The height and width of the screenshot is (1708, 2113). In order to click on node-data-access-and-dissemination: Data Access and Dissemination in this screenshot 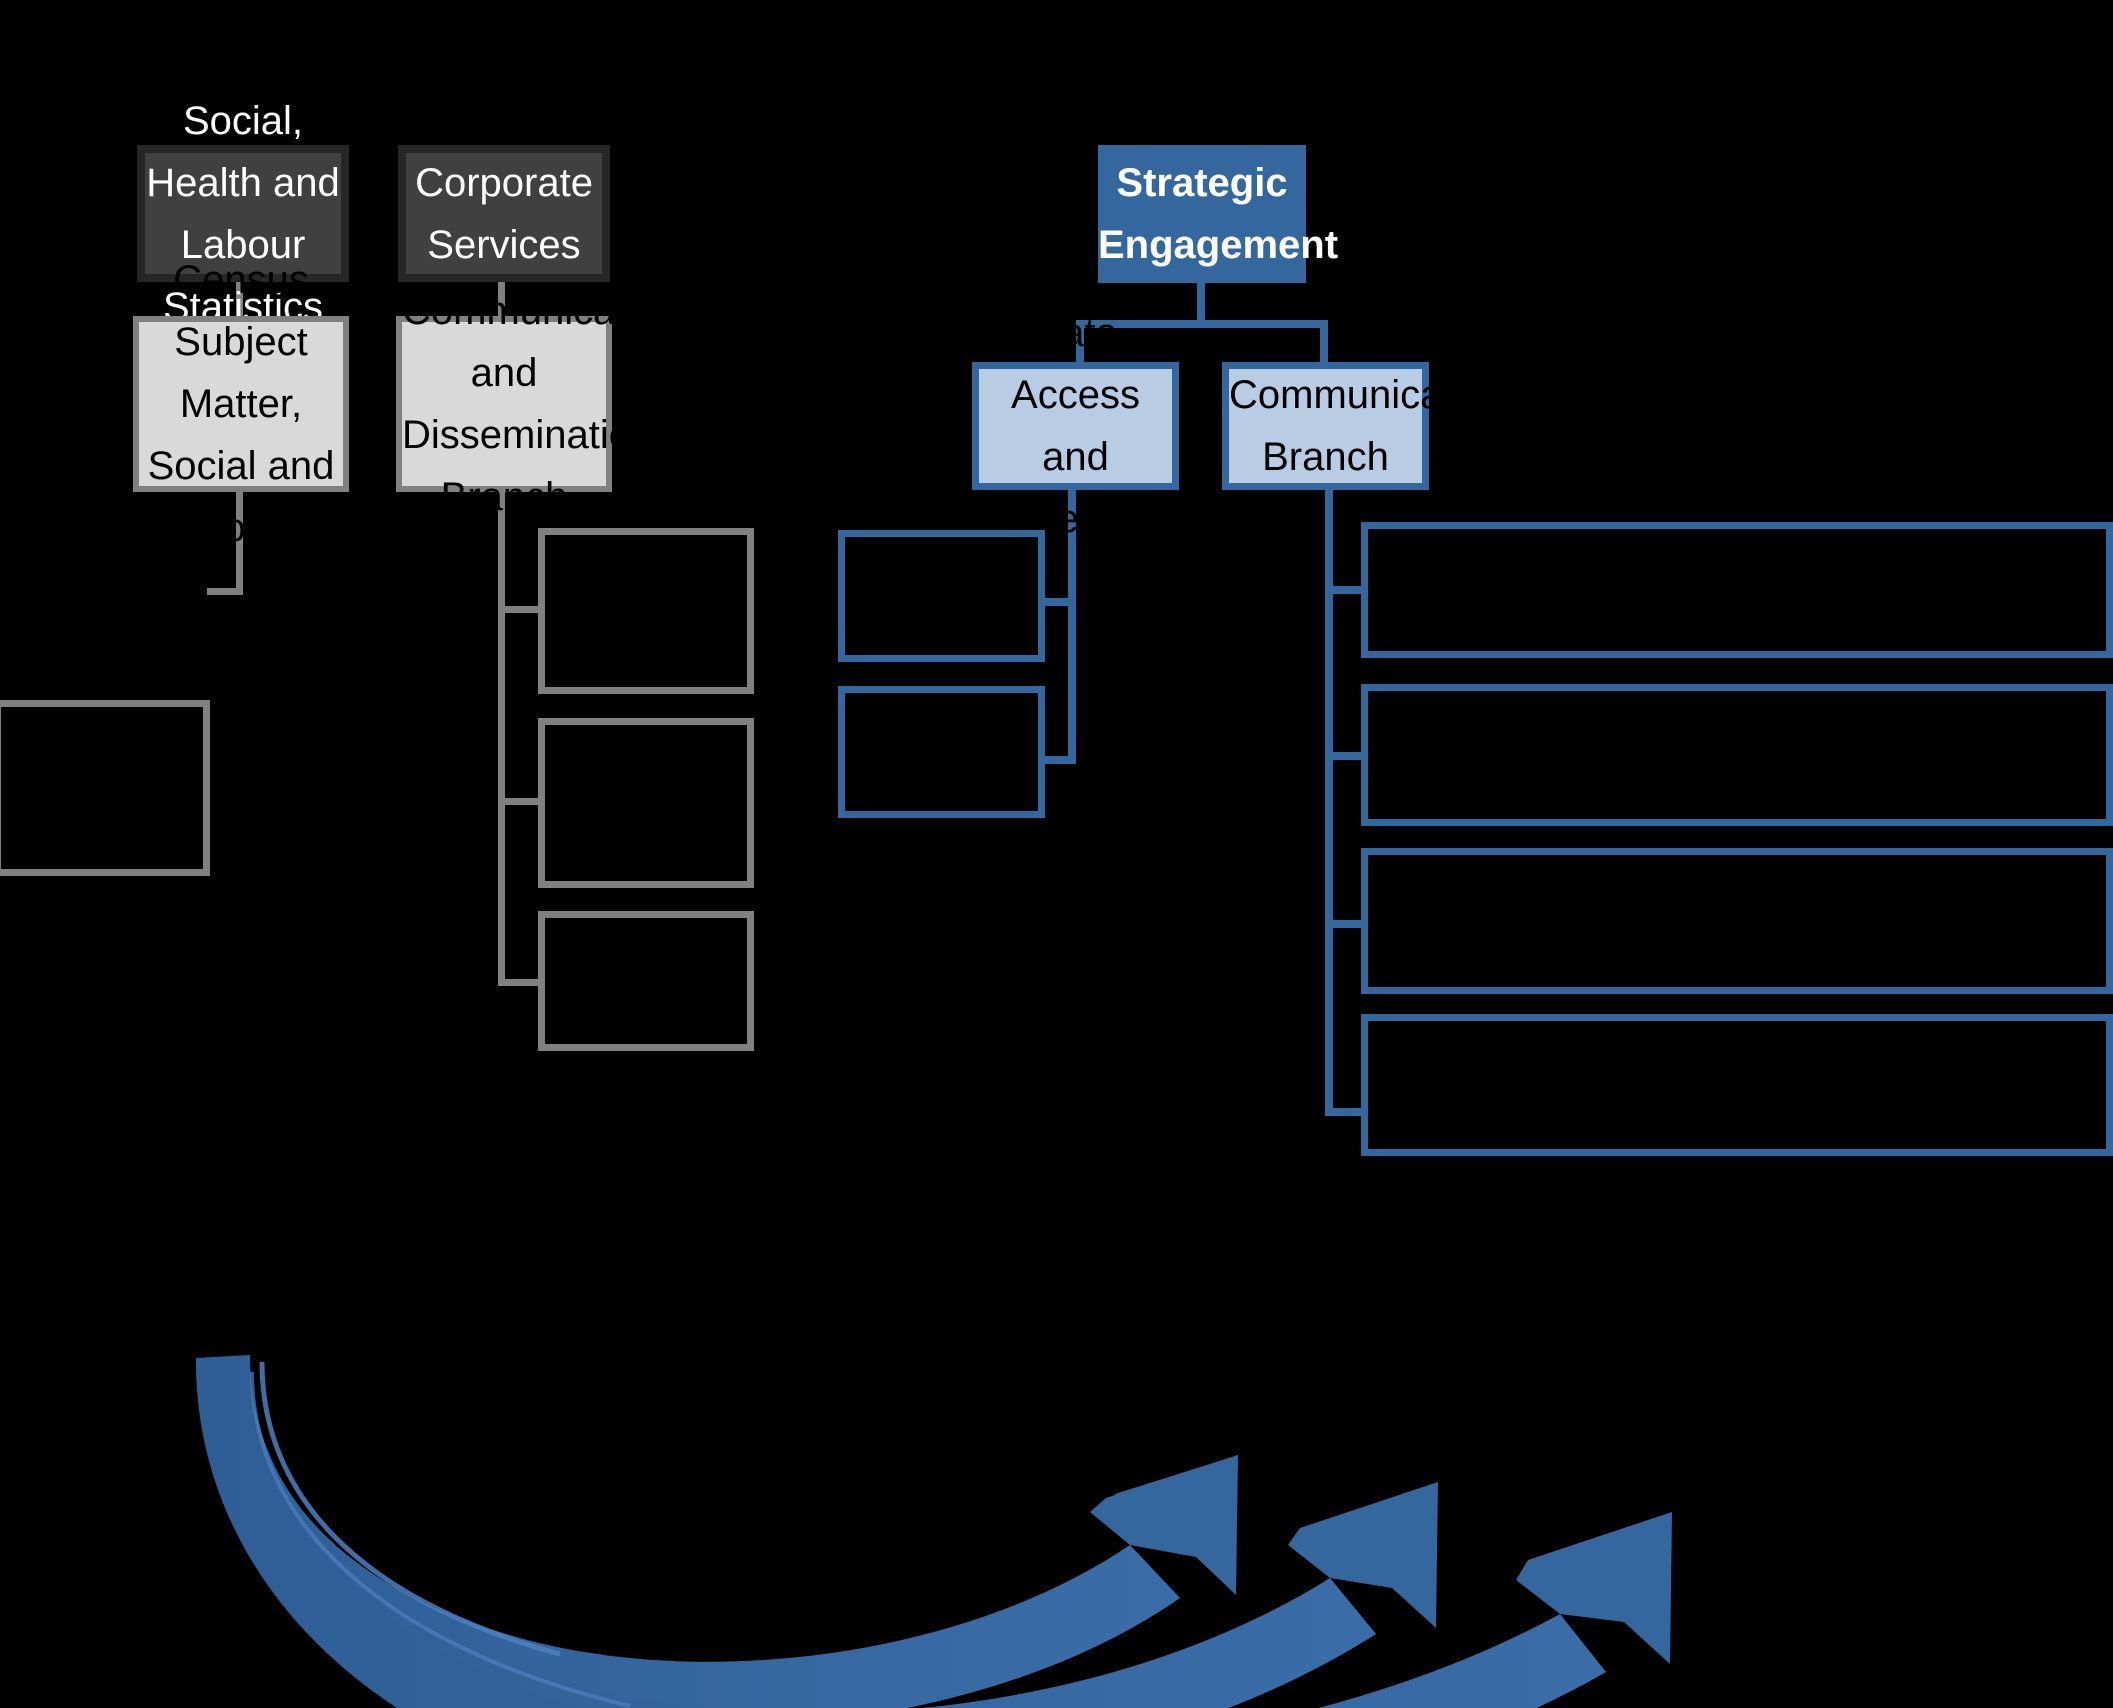, I will do `click(1101, 426)`.